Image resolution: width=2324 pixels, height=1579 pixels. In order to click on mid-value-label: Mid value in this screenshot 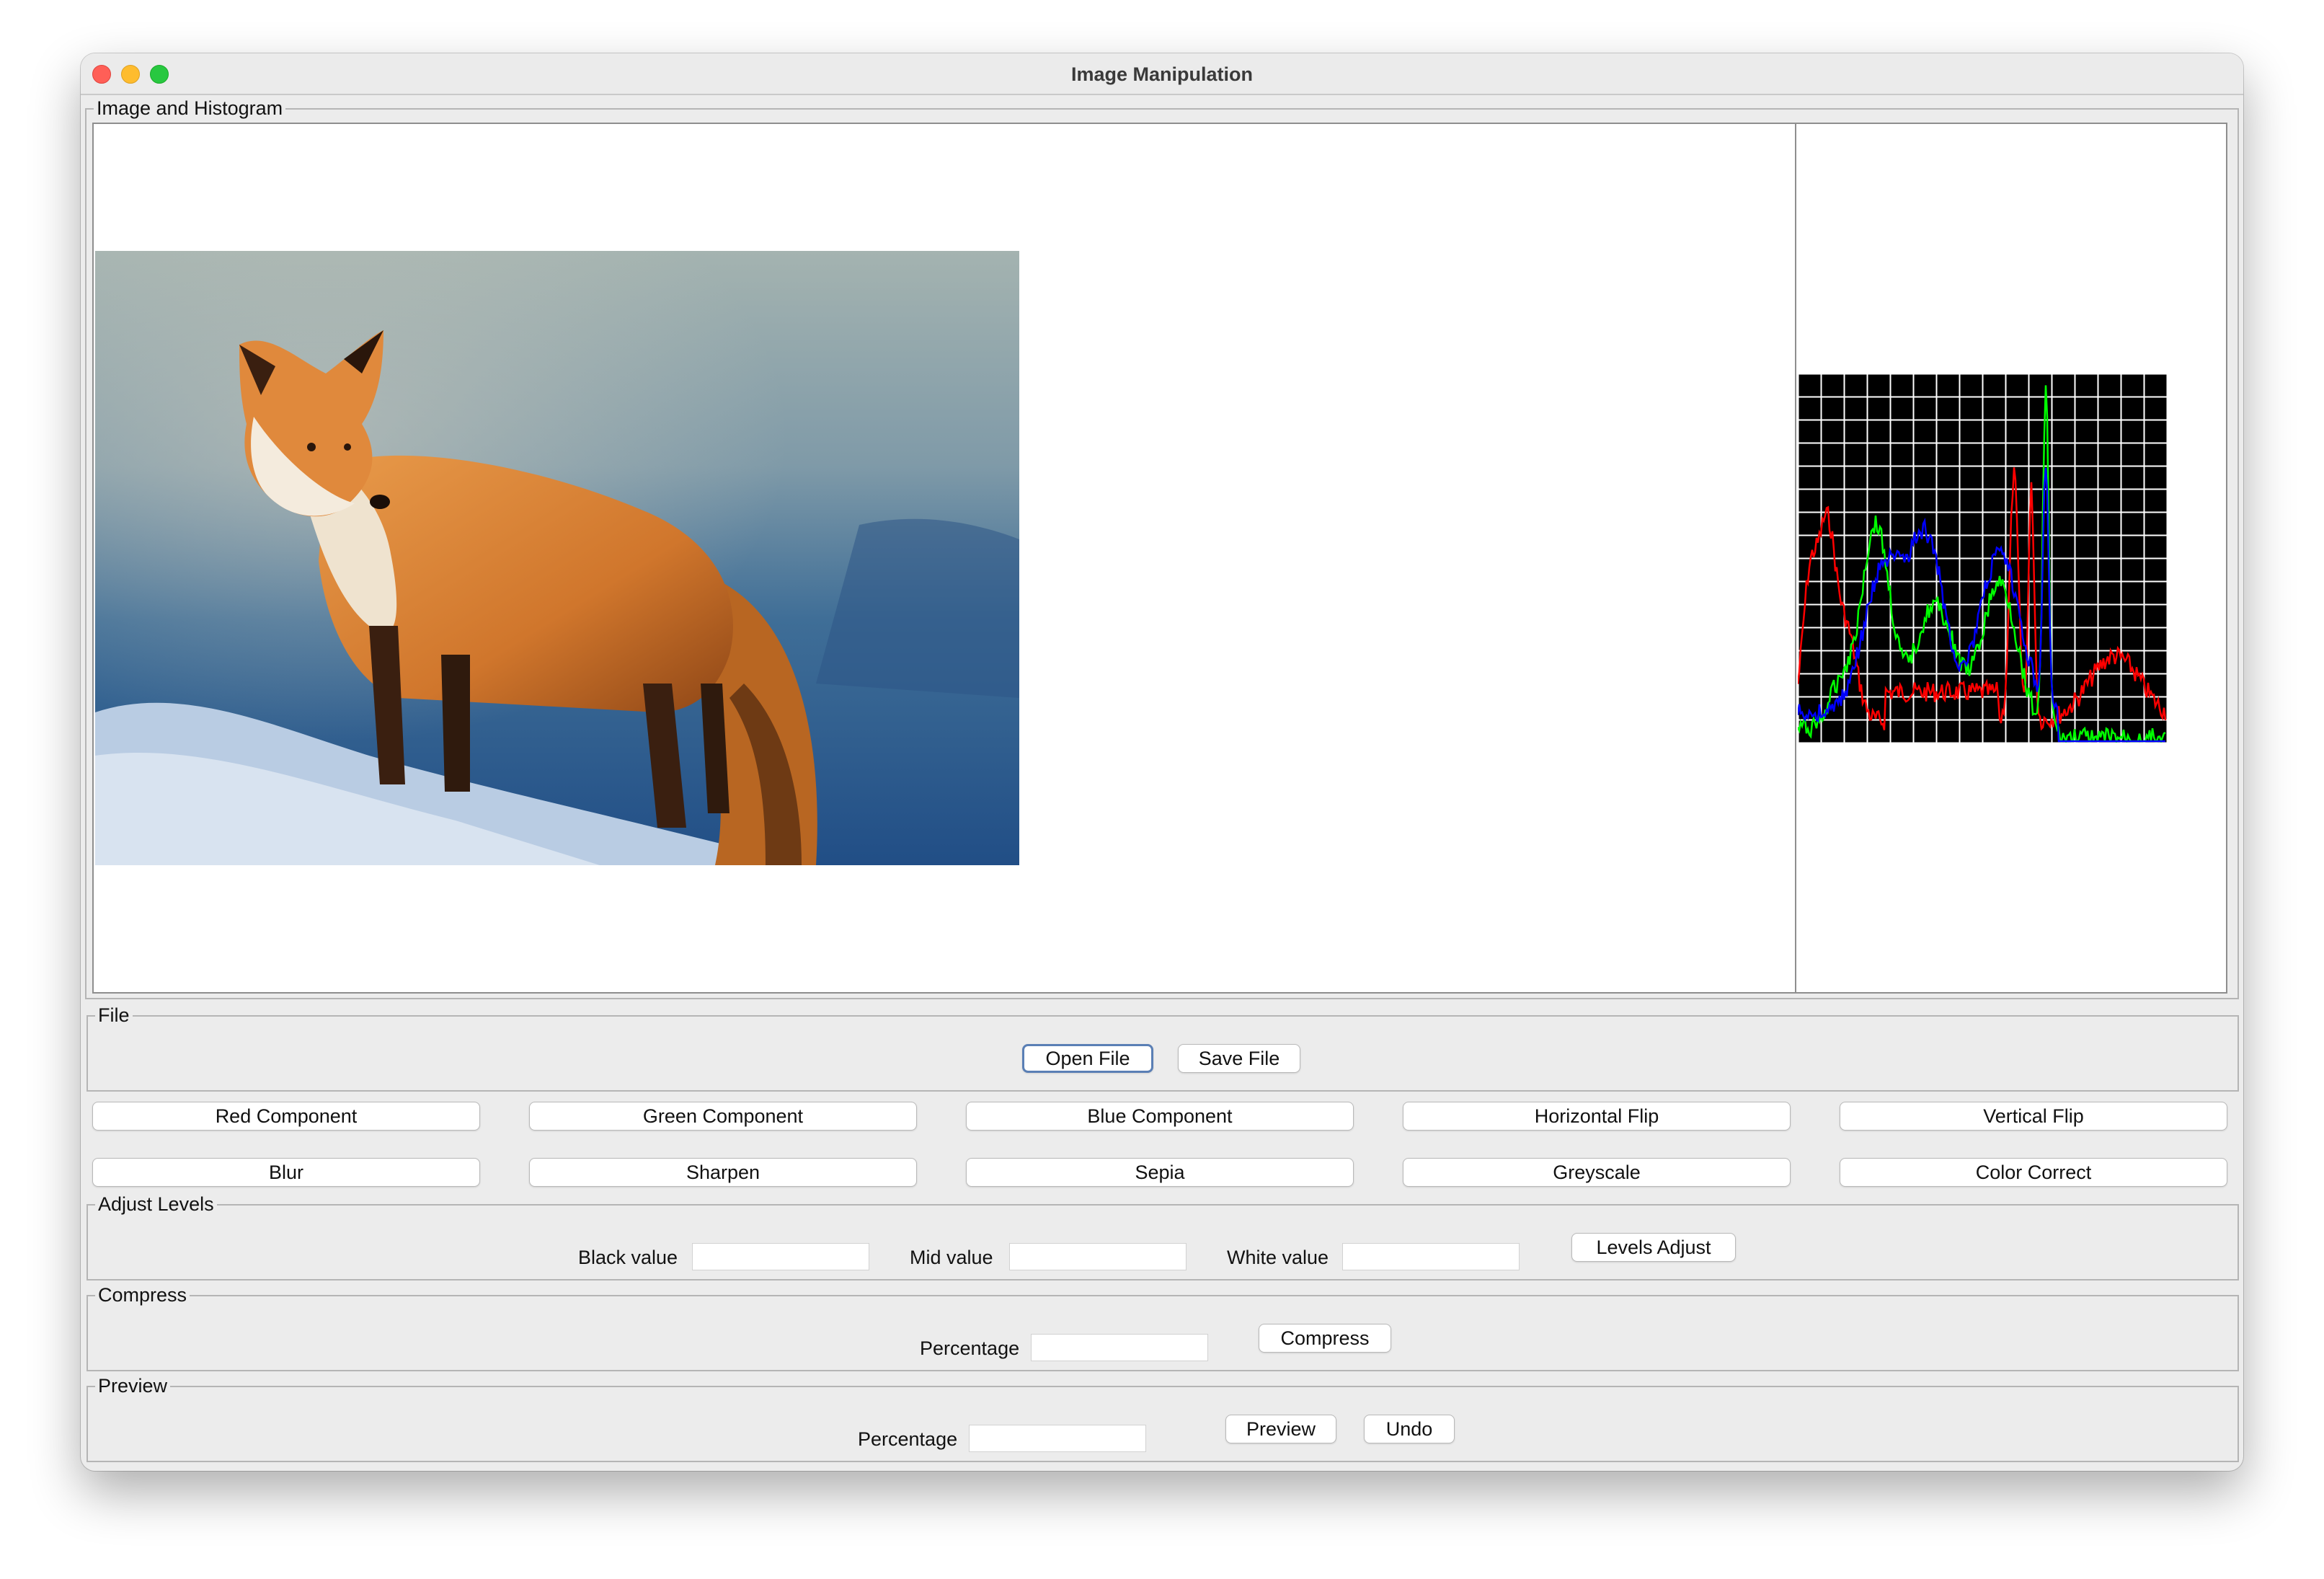, I will do `click(951, 1257)`.